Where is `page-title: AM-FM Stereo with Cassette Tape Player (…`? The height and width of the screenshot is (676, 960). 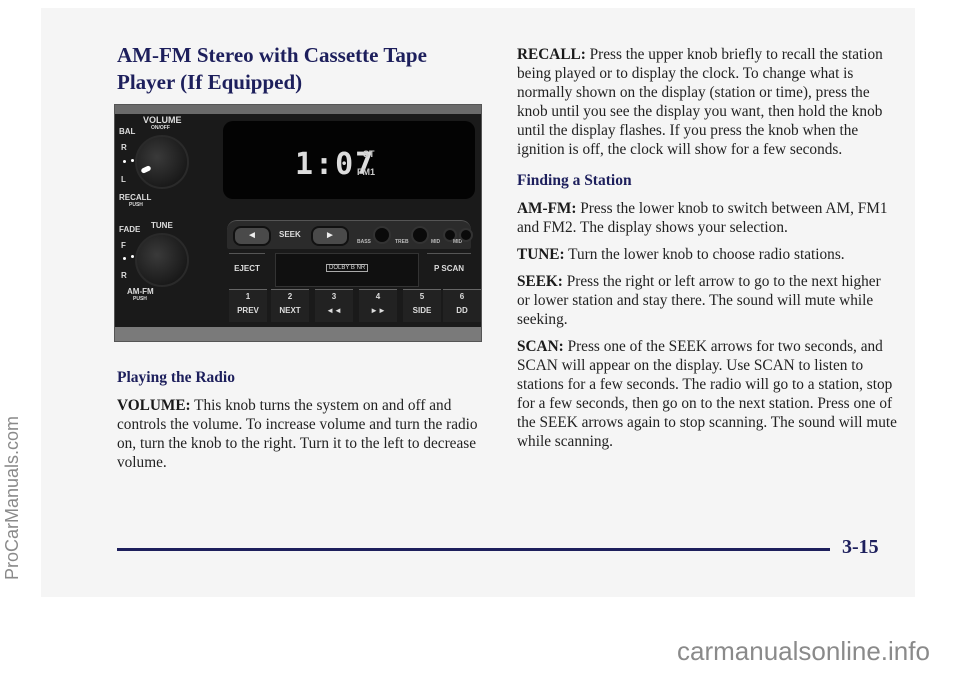 page-title: AM-FM Stereo with Cassette Tape Player (… is located at coordinates (272, 68).